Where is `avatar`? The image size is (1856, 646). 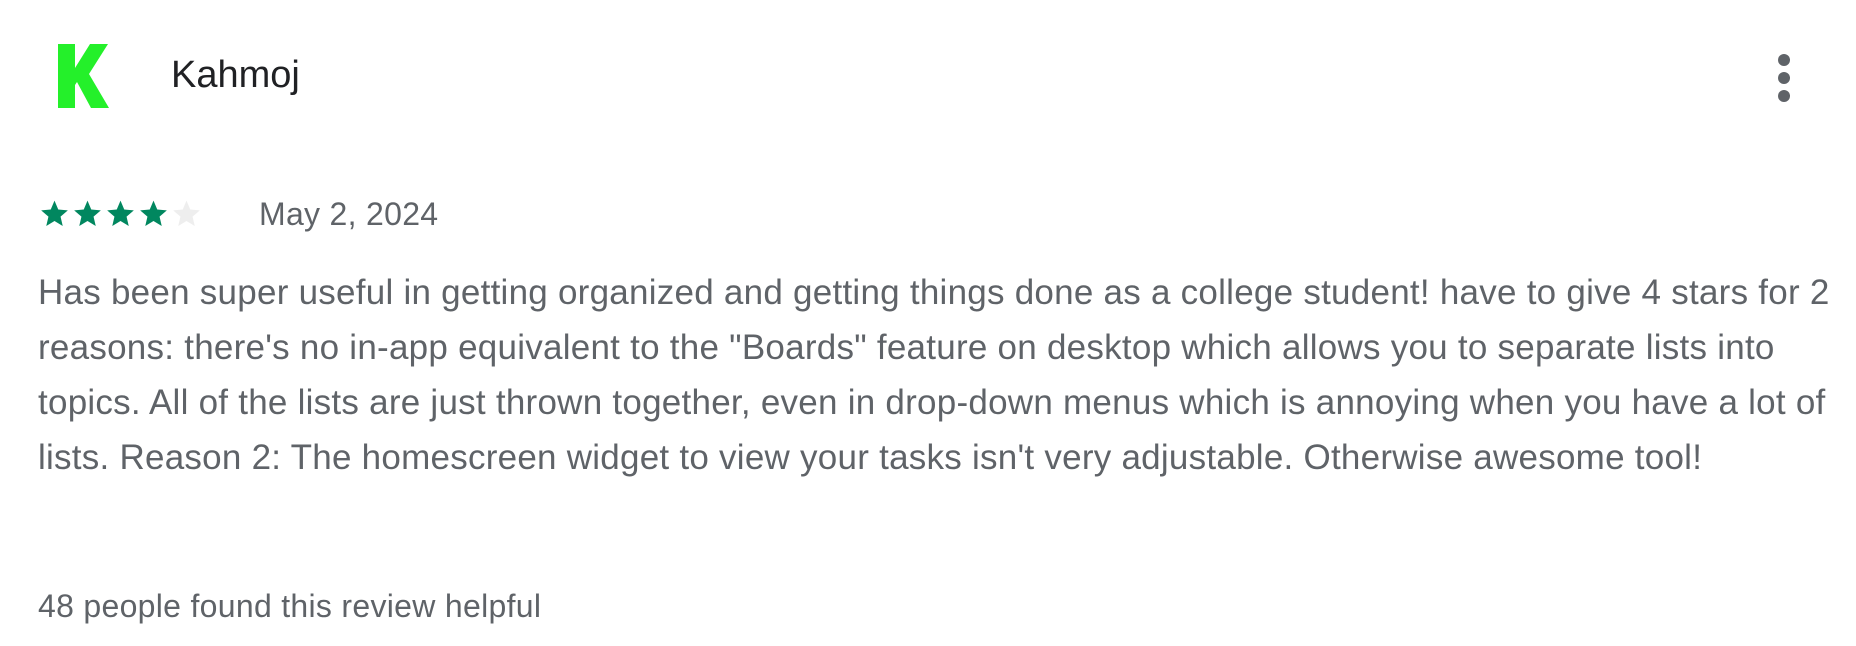 avatar is located at coordinates (83, 76).